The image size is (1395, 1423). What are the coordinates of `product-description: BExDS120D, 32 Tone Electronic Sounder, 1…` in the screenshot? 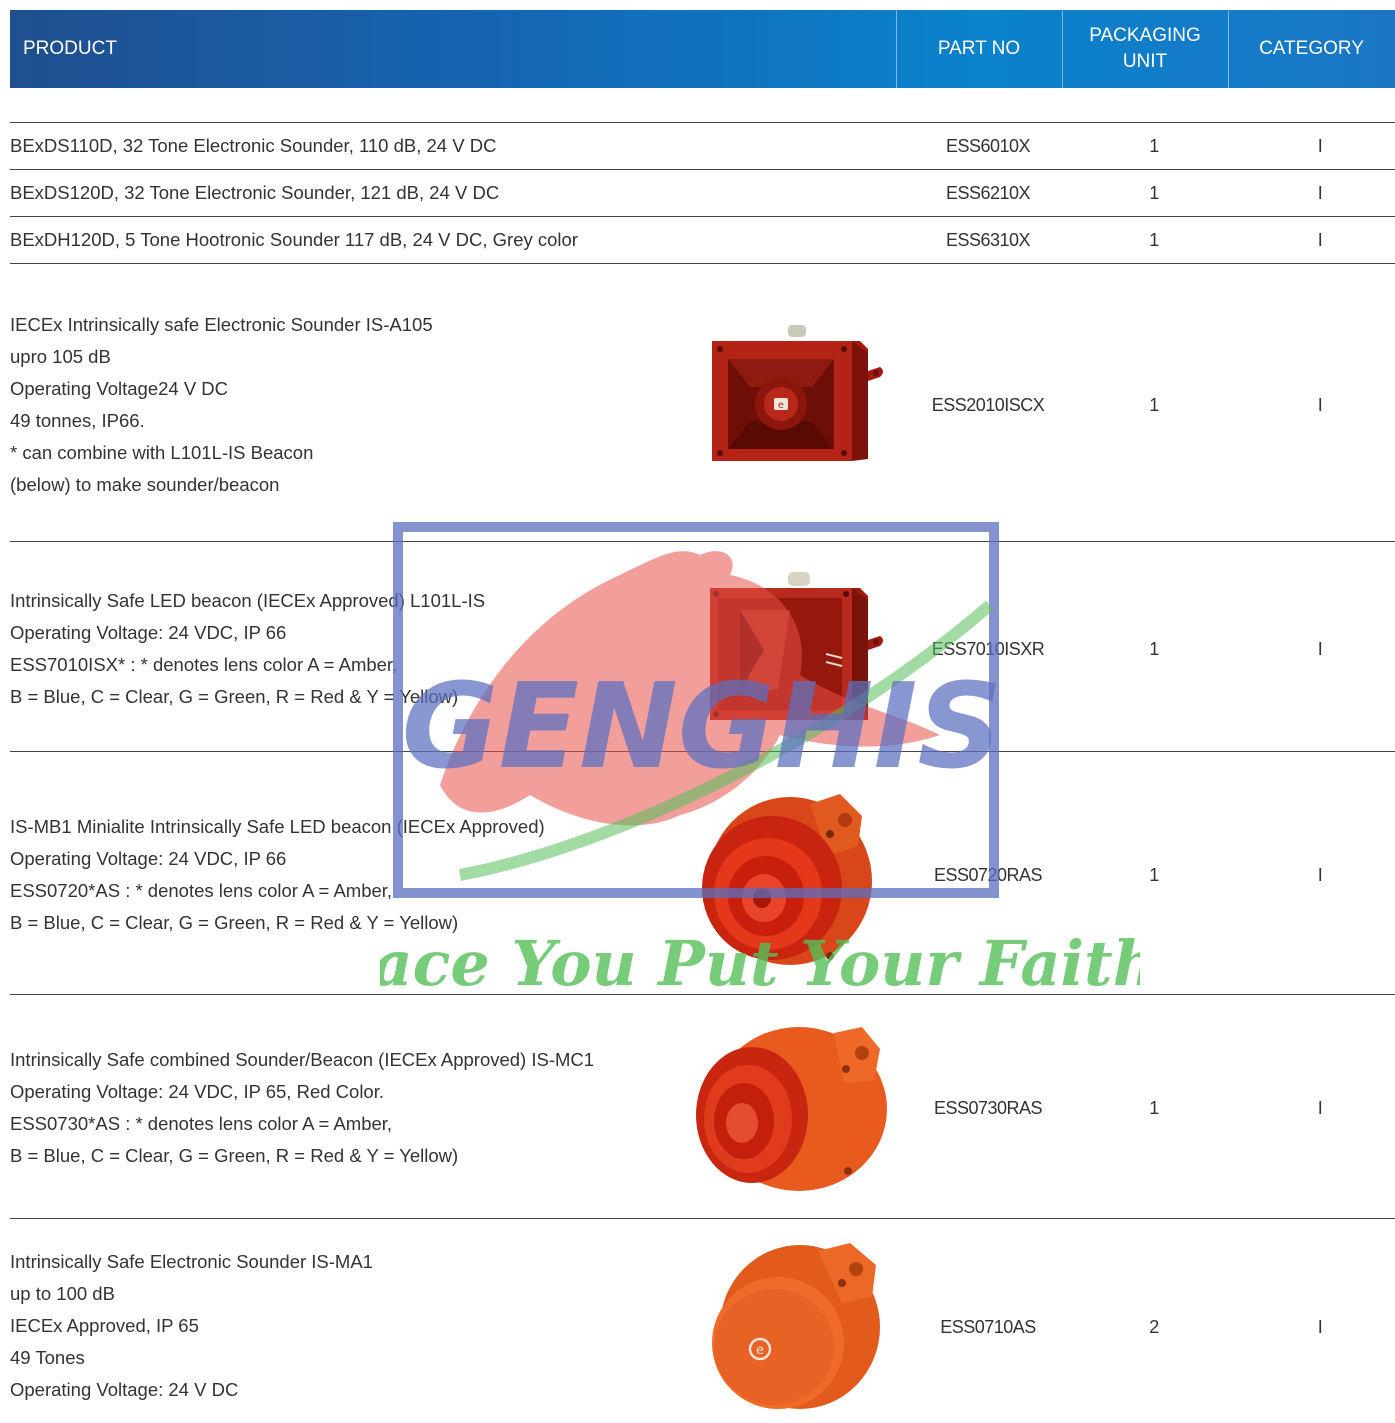 It's located at (255, 192).